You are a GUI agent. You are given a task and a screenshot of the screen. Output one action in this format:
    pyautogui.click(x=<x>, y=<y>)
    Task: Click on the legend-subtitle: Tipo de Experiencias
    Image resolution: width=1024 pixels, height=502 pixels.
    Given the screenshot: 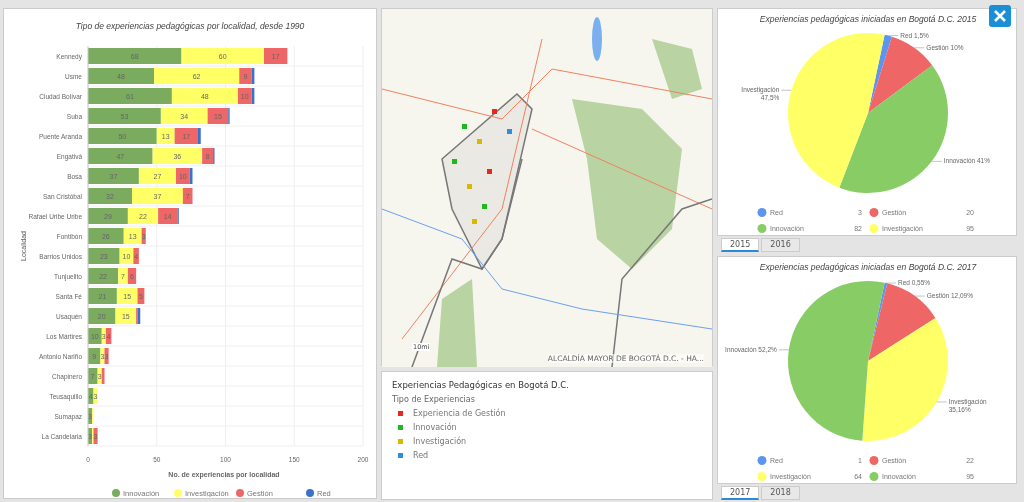 What is the action you would take?
    pyautogui.click(x=434, y=399)
    